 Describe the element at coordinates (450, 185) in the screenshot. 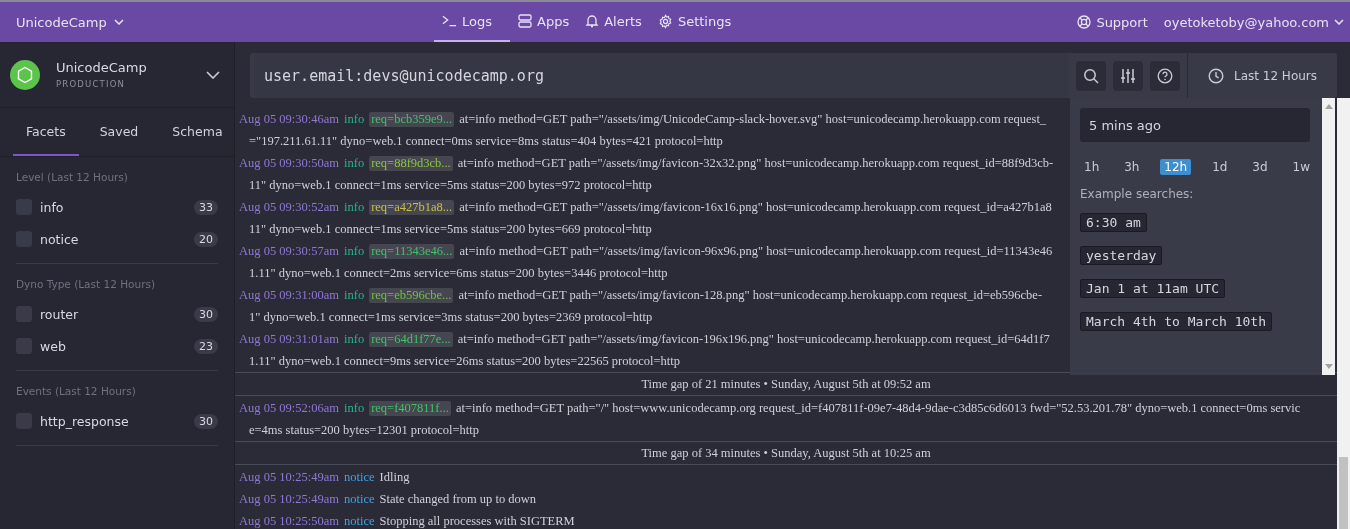

I see `log-message: 11" dyno=web.1 connect=1ms service=5ms status=200 bytes=972 protocol=http` at that location.